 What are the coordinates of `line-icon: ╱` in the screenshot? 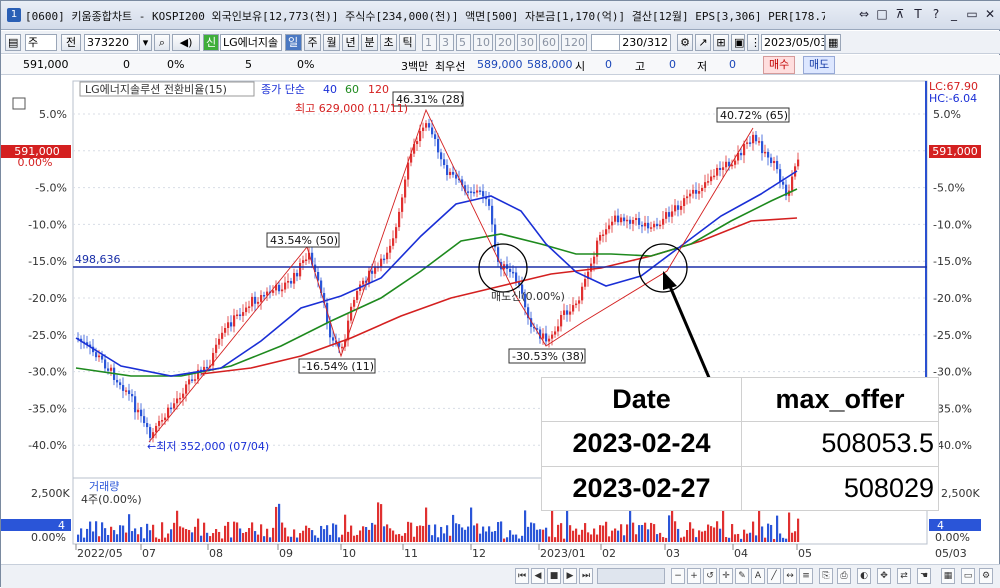 It's located at (774, 576).